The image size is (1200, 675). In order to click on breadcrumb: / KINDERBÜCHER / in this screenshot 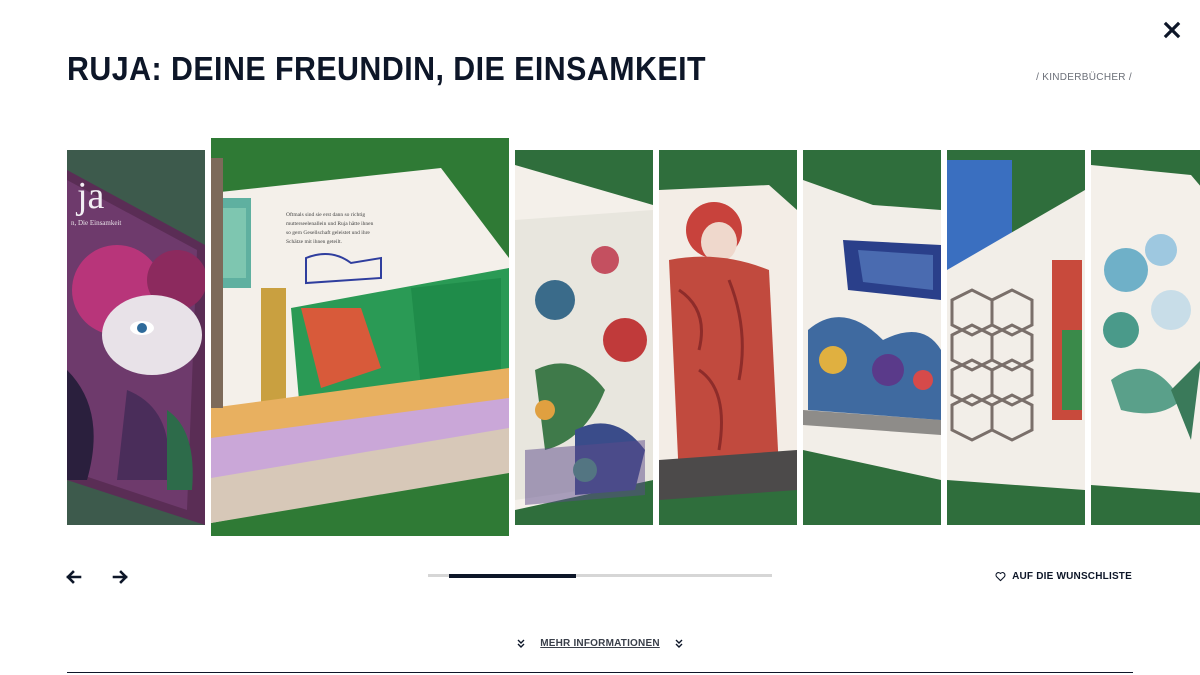, I will do `click(1084, 77)`.